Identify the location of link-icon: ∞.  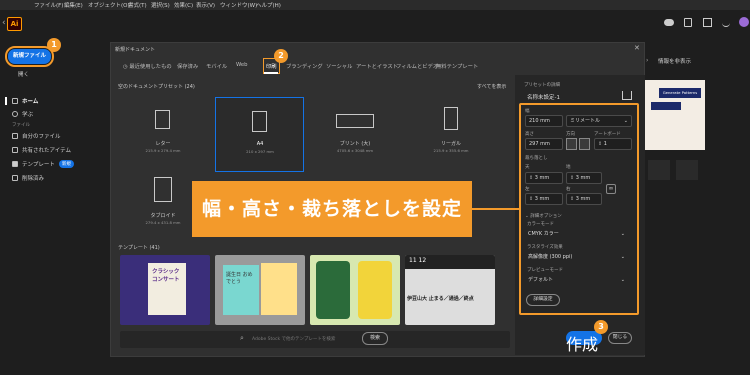
(611, 189).